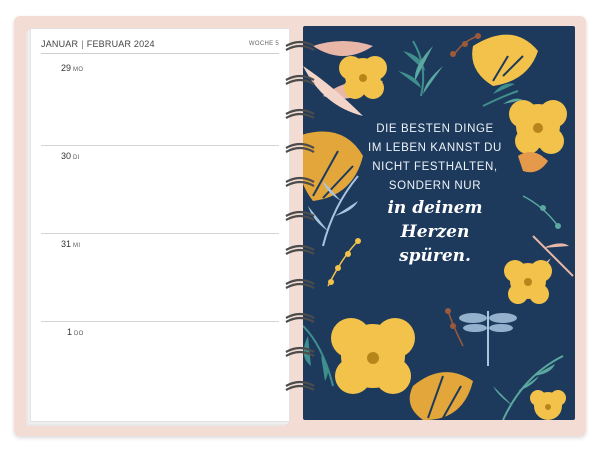 This screenshot has width=600, height=450. I want to click on day-label: 1 DO, so click(75, 332).